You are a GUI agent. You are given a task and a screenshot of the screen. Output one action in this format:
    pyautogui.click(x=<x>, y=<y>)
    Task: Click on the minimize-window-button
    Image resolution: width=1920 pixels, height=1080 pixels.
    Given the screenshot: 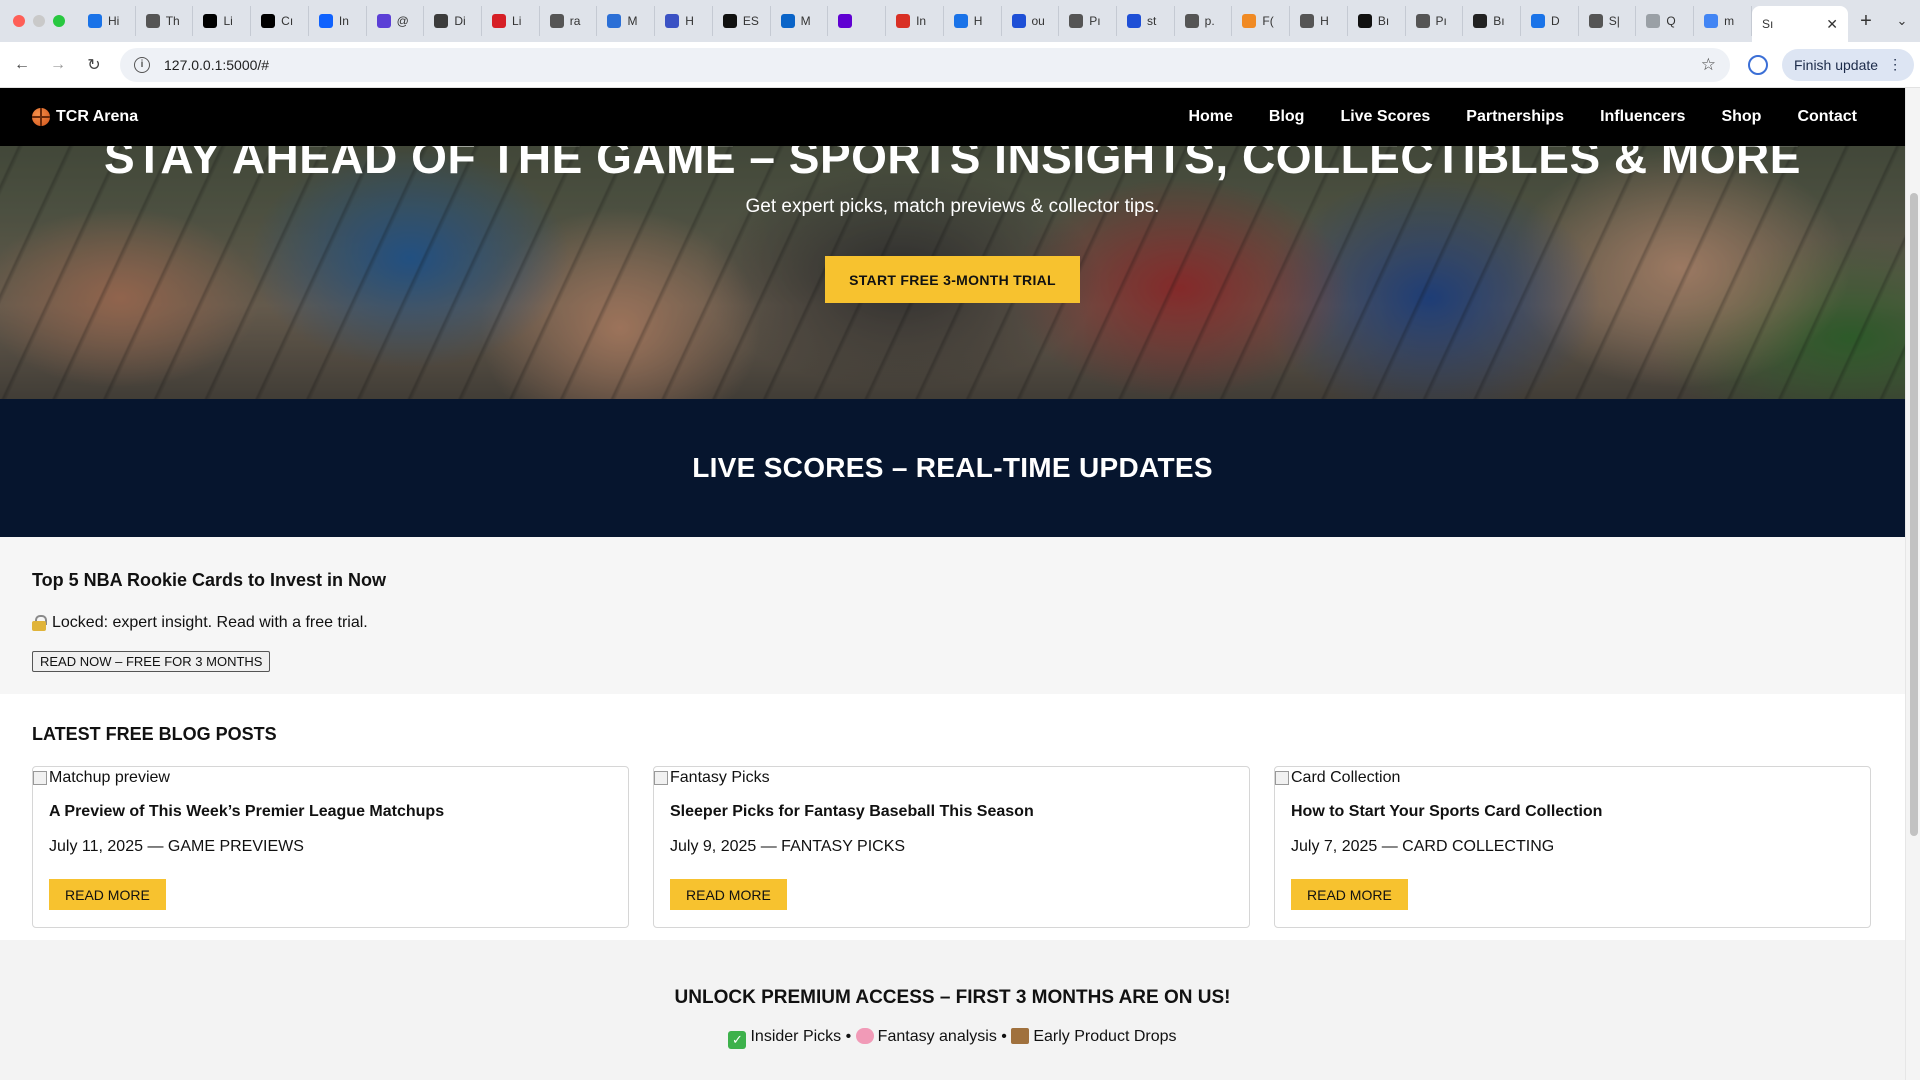 What is the action you would take?
    pyautogui.click(x=39, y=21)
    